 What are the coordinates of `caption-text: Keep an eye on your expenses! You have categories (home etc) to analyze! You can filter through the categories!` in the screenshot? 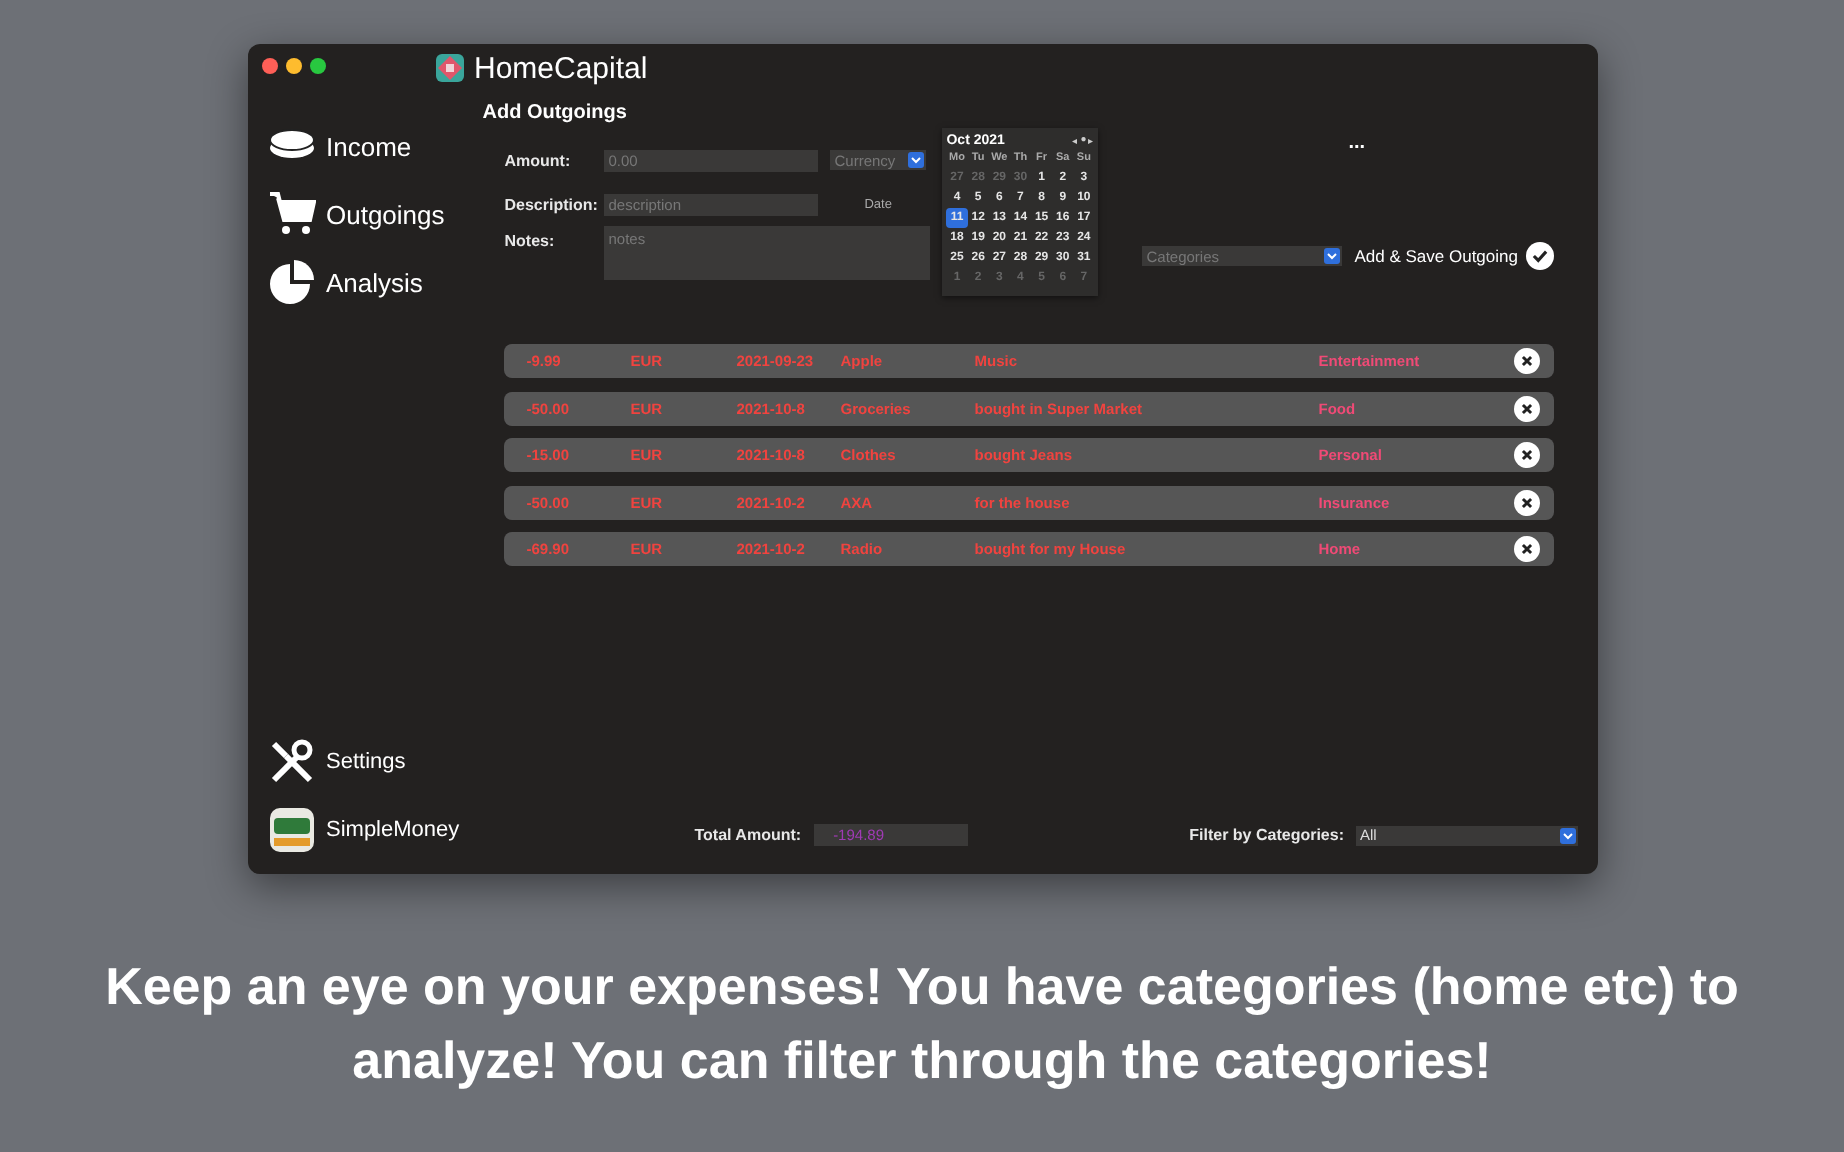 It's located at (922, 1024).